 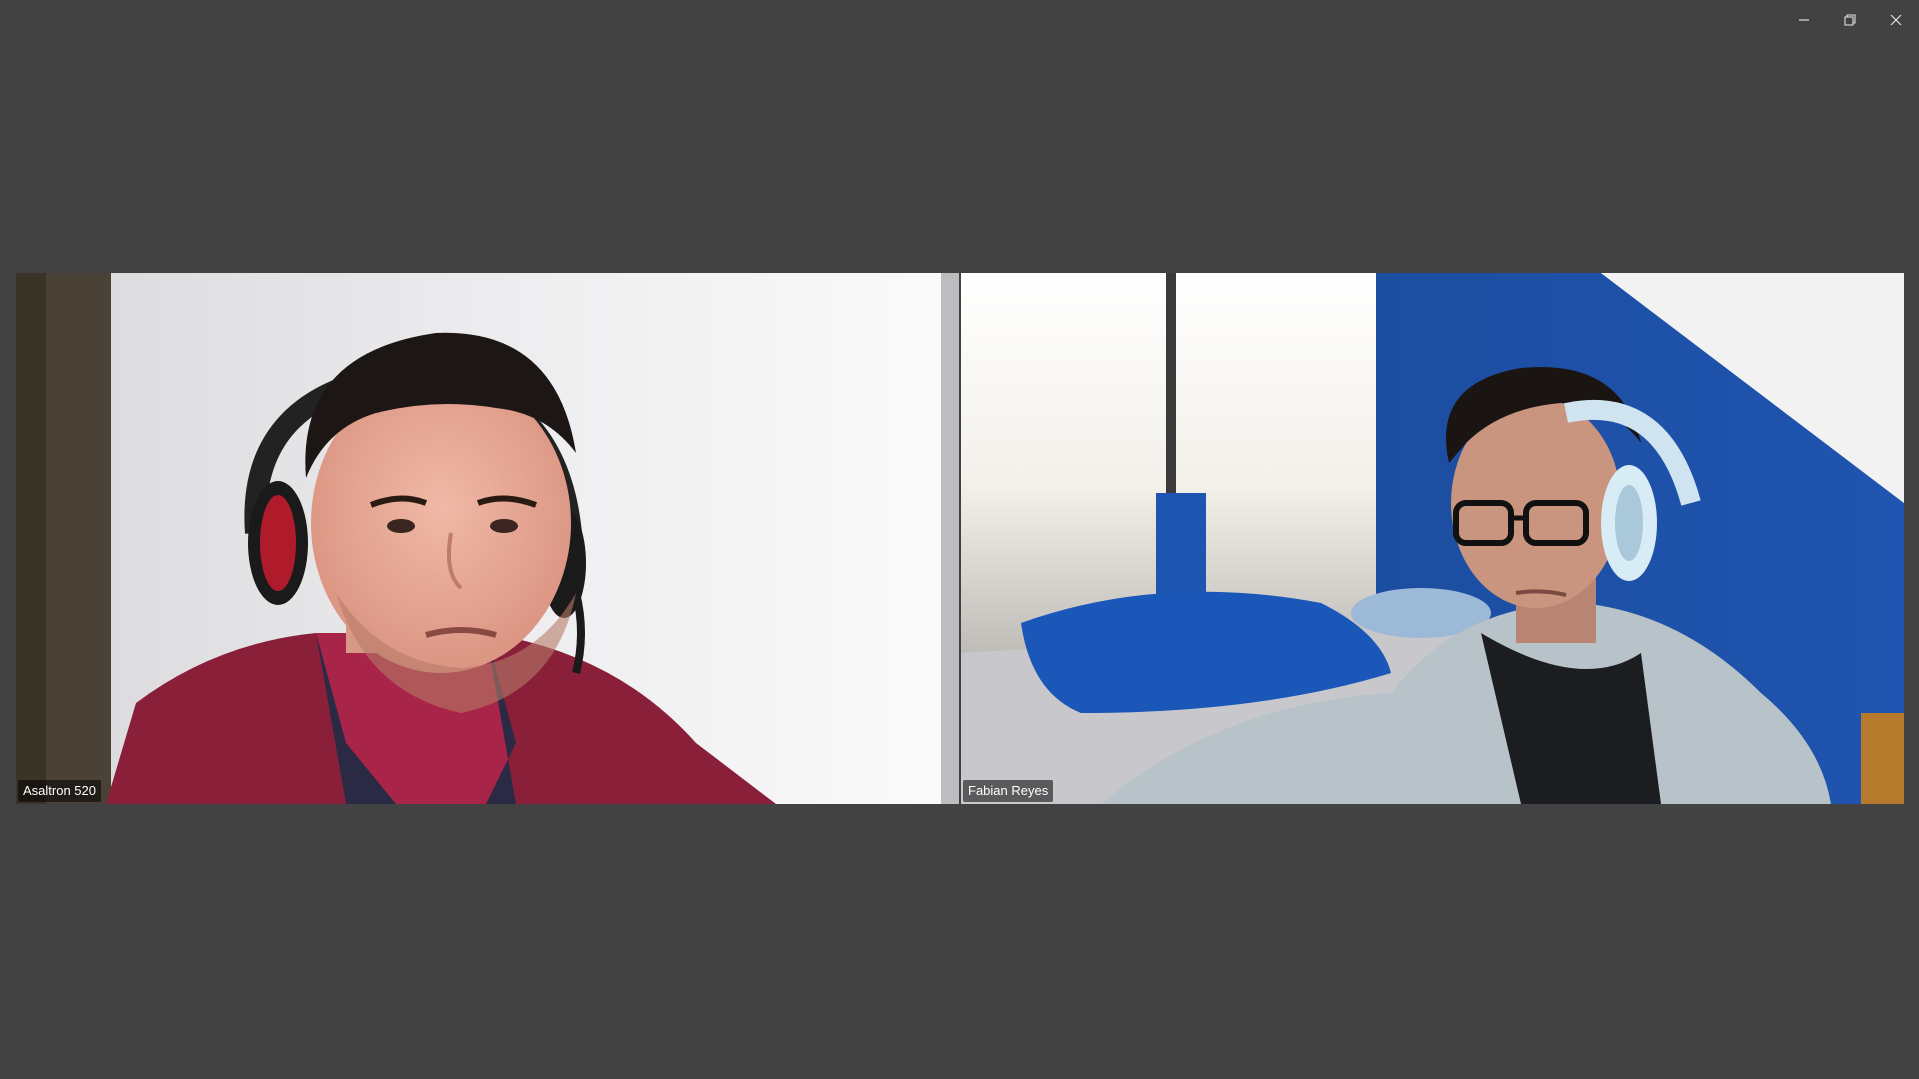 I want to click on minimize-icon, so click(x=1804, y=20).